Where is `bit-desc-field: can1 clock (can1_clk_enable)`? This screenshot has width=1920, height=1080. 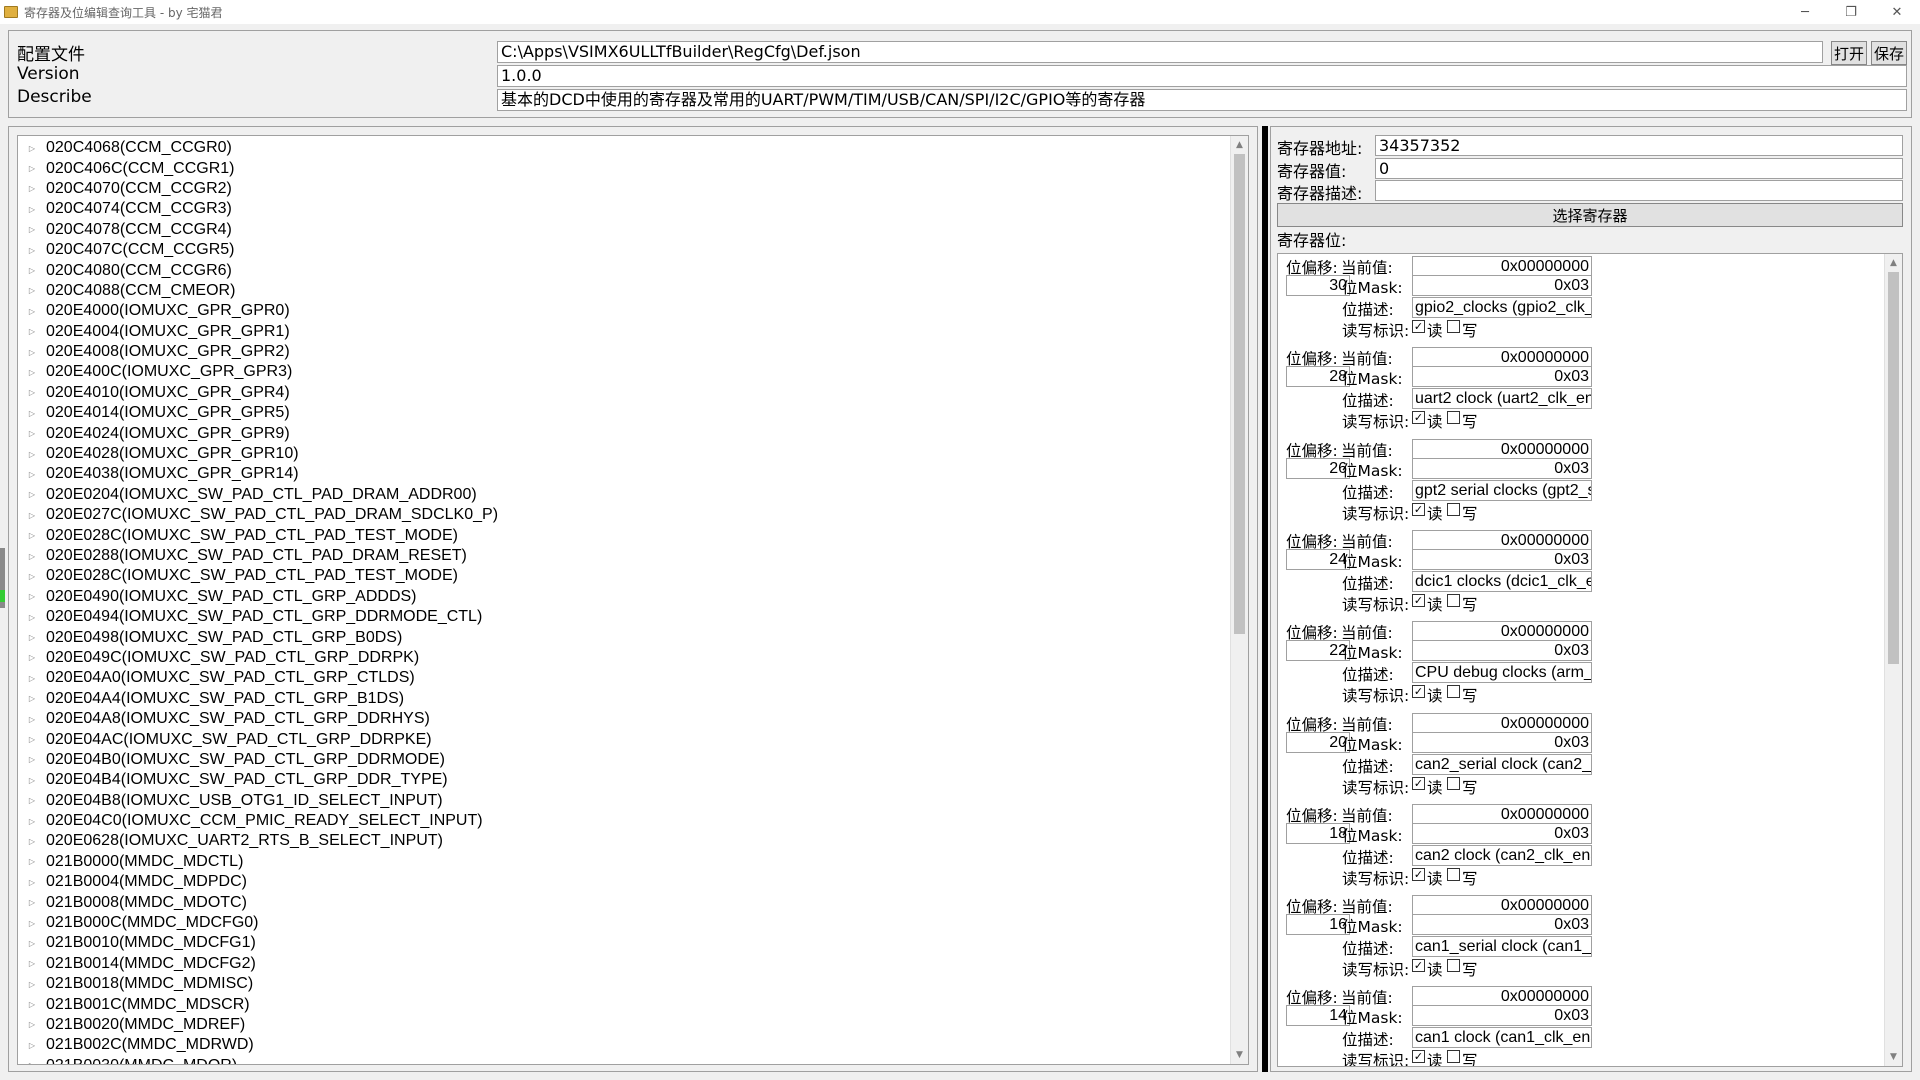 bit-desc-field: can1 clock (can1_clk_enable) is located at coordinates (1502, 1038).